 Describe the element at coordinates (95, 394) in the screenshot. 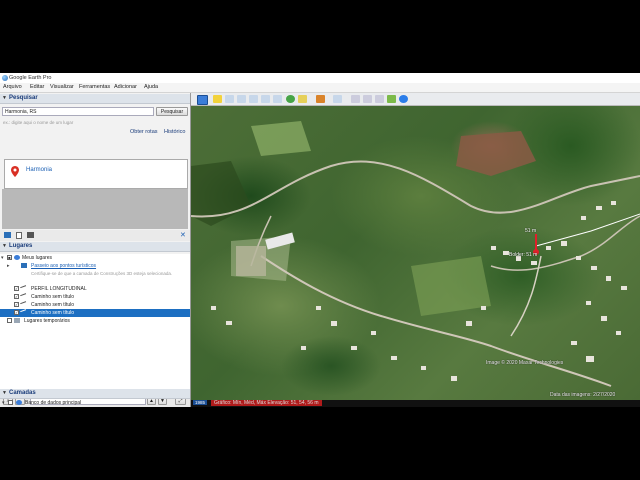

I see `layers-header: ▼ Camadas` at that location.